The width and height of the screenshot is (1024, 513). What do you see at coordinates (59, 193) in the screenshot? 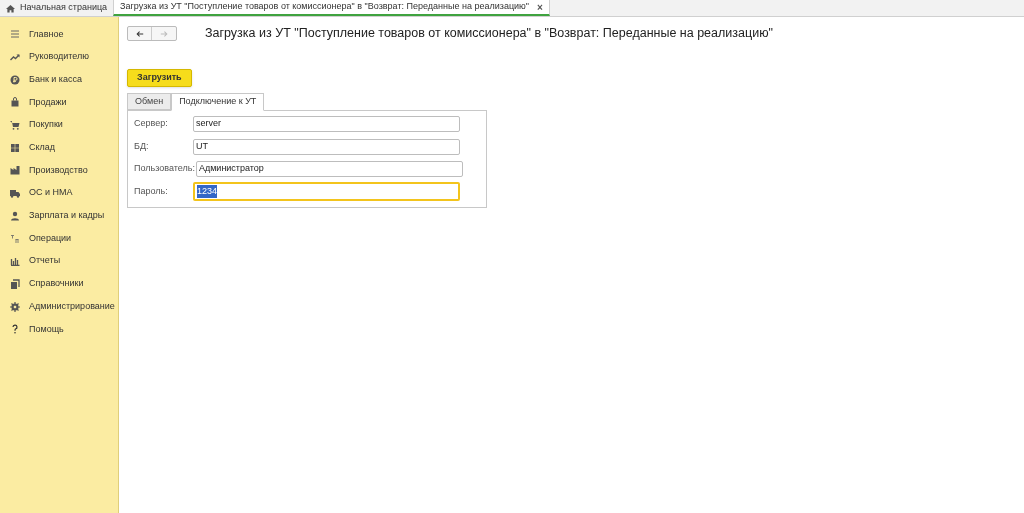
I see `sidebar-item: ОС и НМА` at bounding box center [59, 193].